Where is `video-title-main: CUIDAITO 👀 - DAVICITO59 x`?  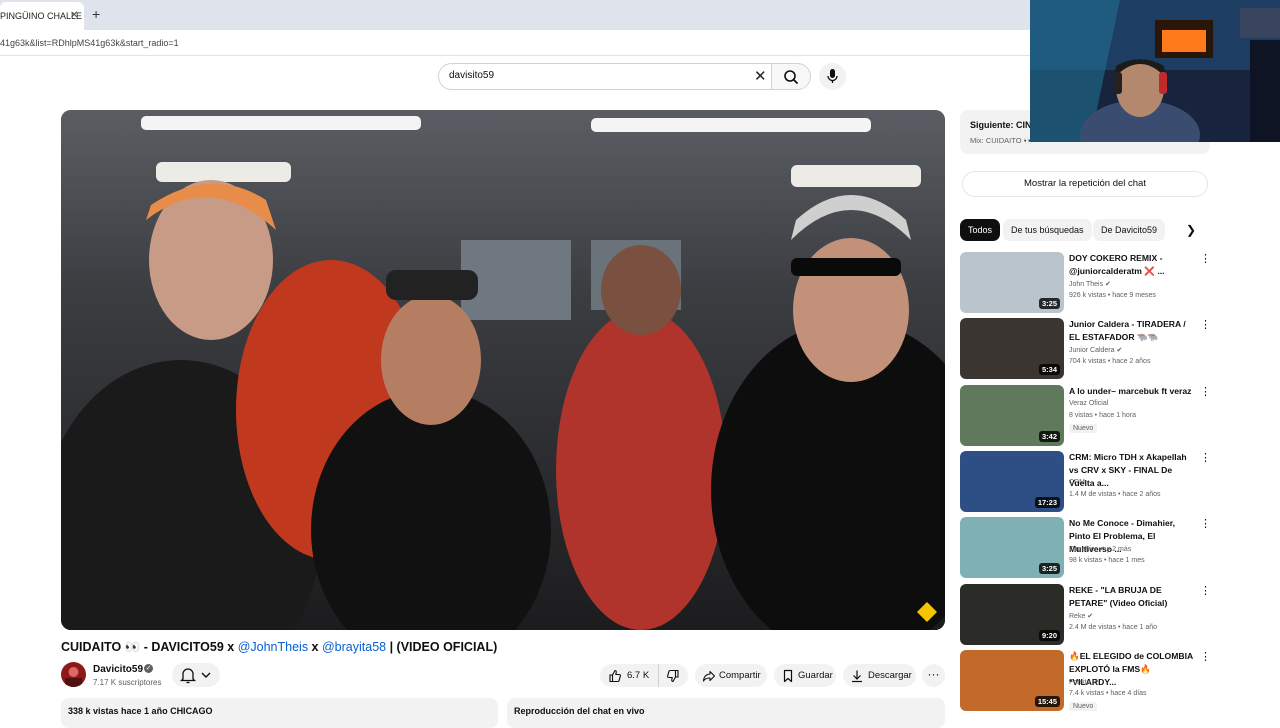
video-title-main: CUIDAITO 👀 - DAVICITO59 x is located at coordinates (149, 647).